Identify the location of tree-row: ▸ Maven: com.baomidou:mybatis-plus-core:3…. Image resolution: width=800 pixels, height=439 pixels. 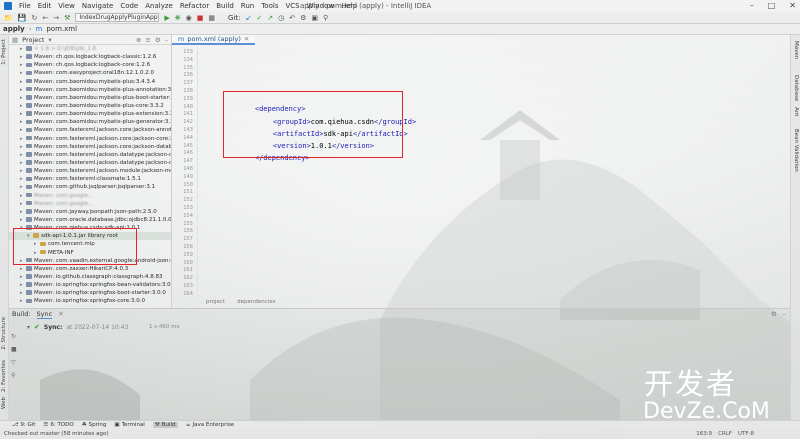
(90, 106).